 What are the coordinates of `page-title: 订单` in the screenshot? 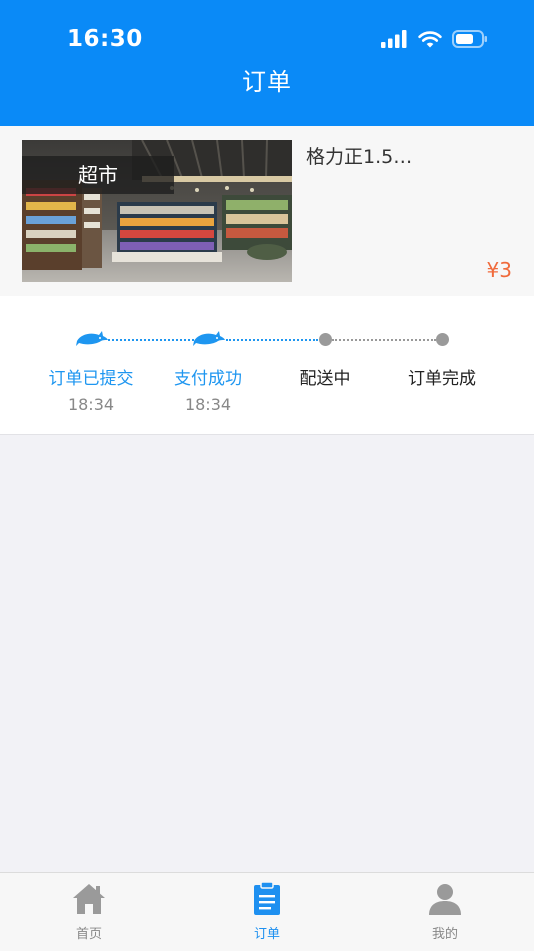 It's located at (267, 82).